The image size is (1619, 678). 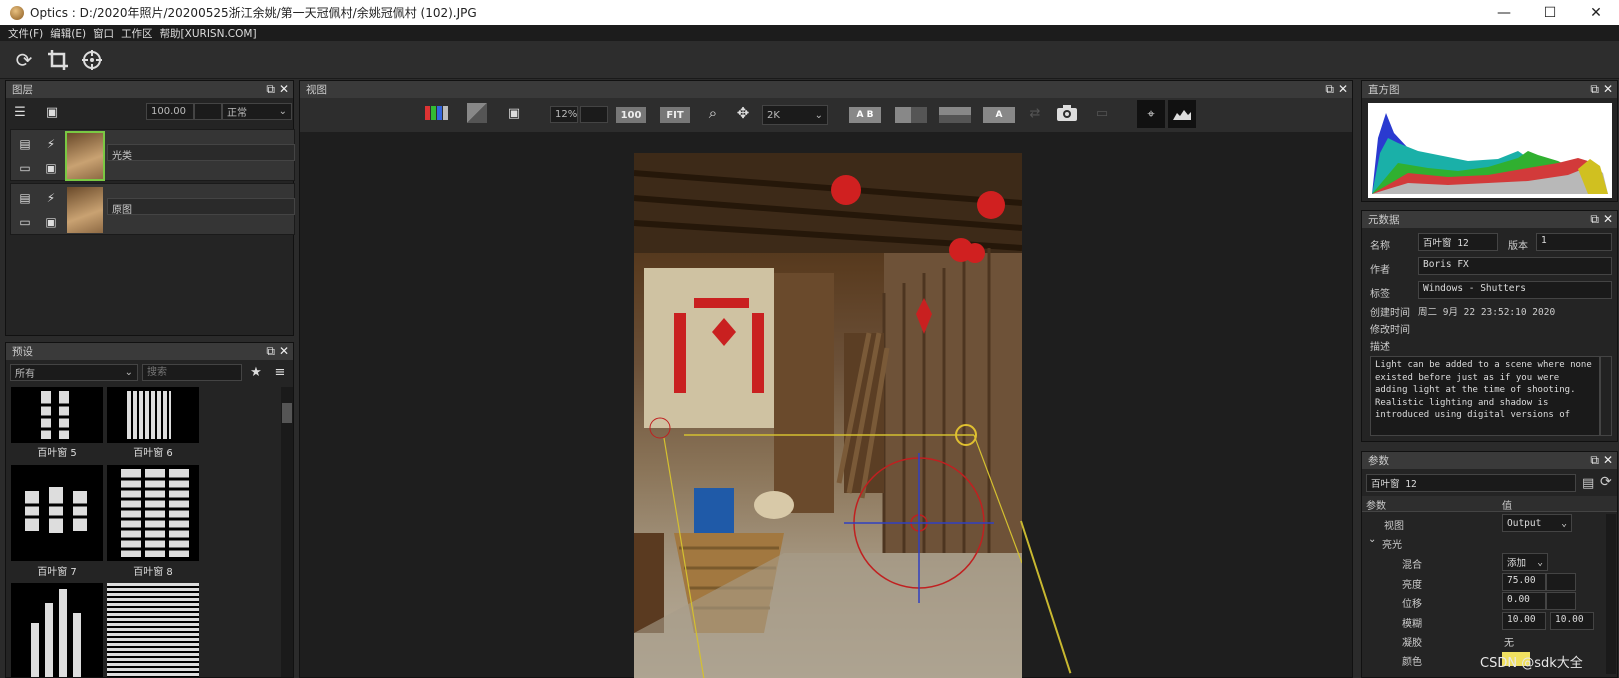 I want to click on preset-name-field: 百叶窗 12, so click(x=1471, y=483).